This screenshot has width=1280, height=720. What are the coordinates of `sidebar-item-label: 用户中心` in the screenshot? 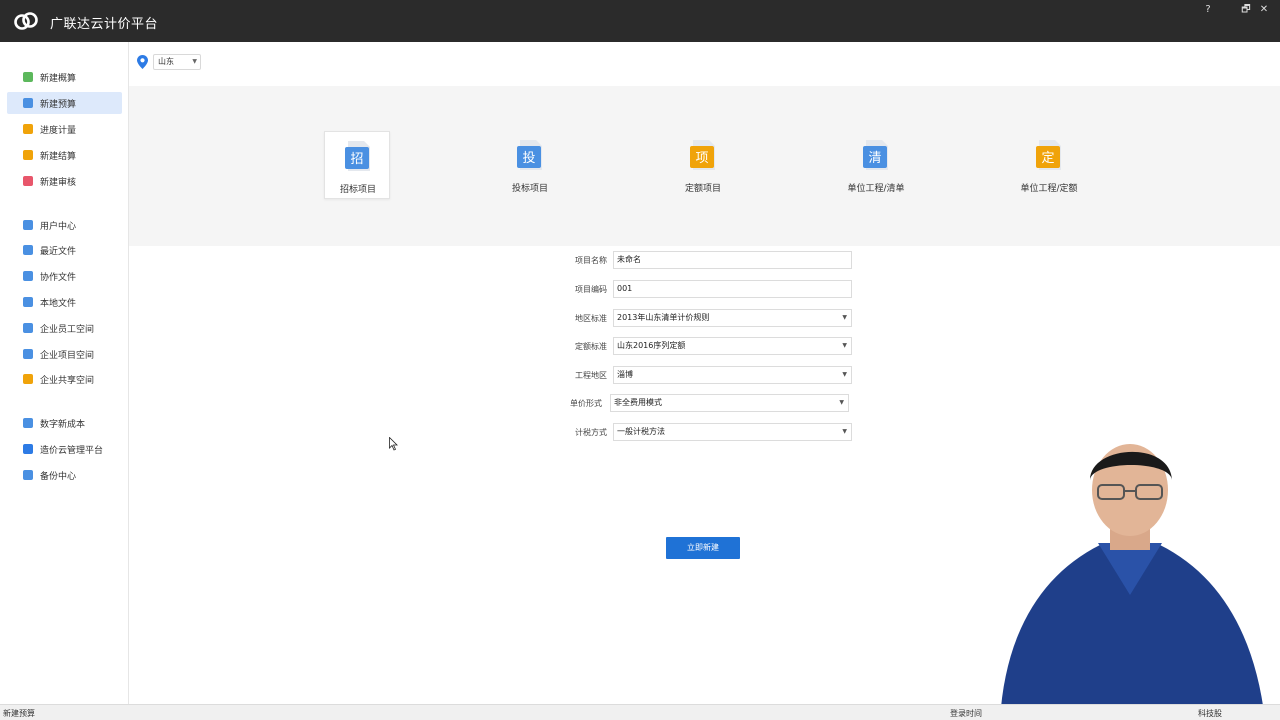 It's located at (58, 226).